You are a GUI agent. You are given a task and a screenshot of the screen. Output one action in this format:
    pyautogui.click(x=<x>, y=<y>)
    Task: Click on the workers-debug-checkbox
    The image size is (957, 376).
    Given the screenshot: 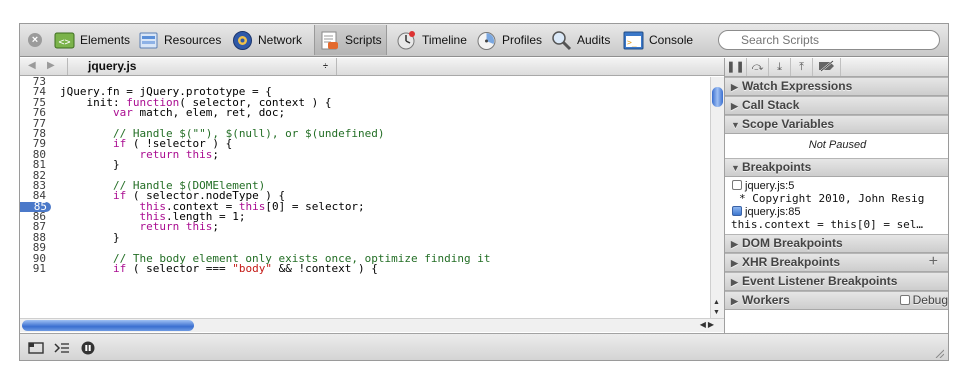 What is the action you would take?
    pyautogui.click(x=904, y=300)
    